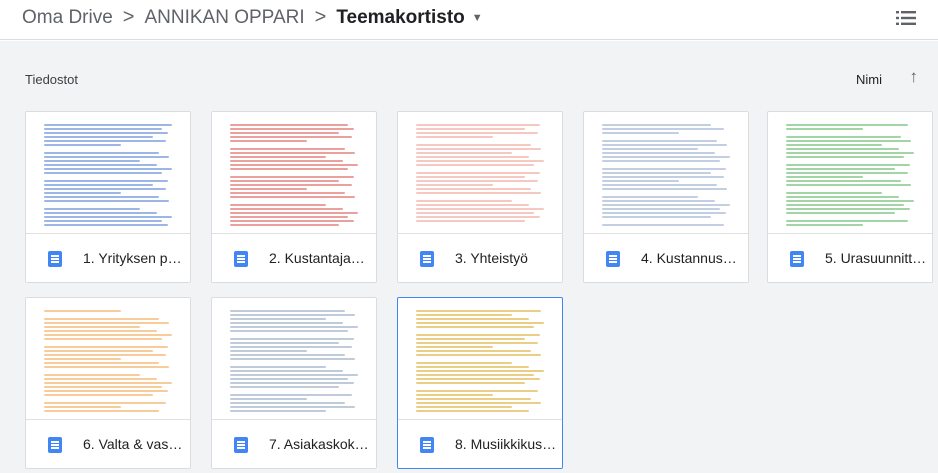  I want to click on file-card: 5. Urasuunnittelu, so click(850, 197).